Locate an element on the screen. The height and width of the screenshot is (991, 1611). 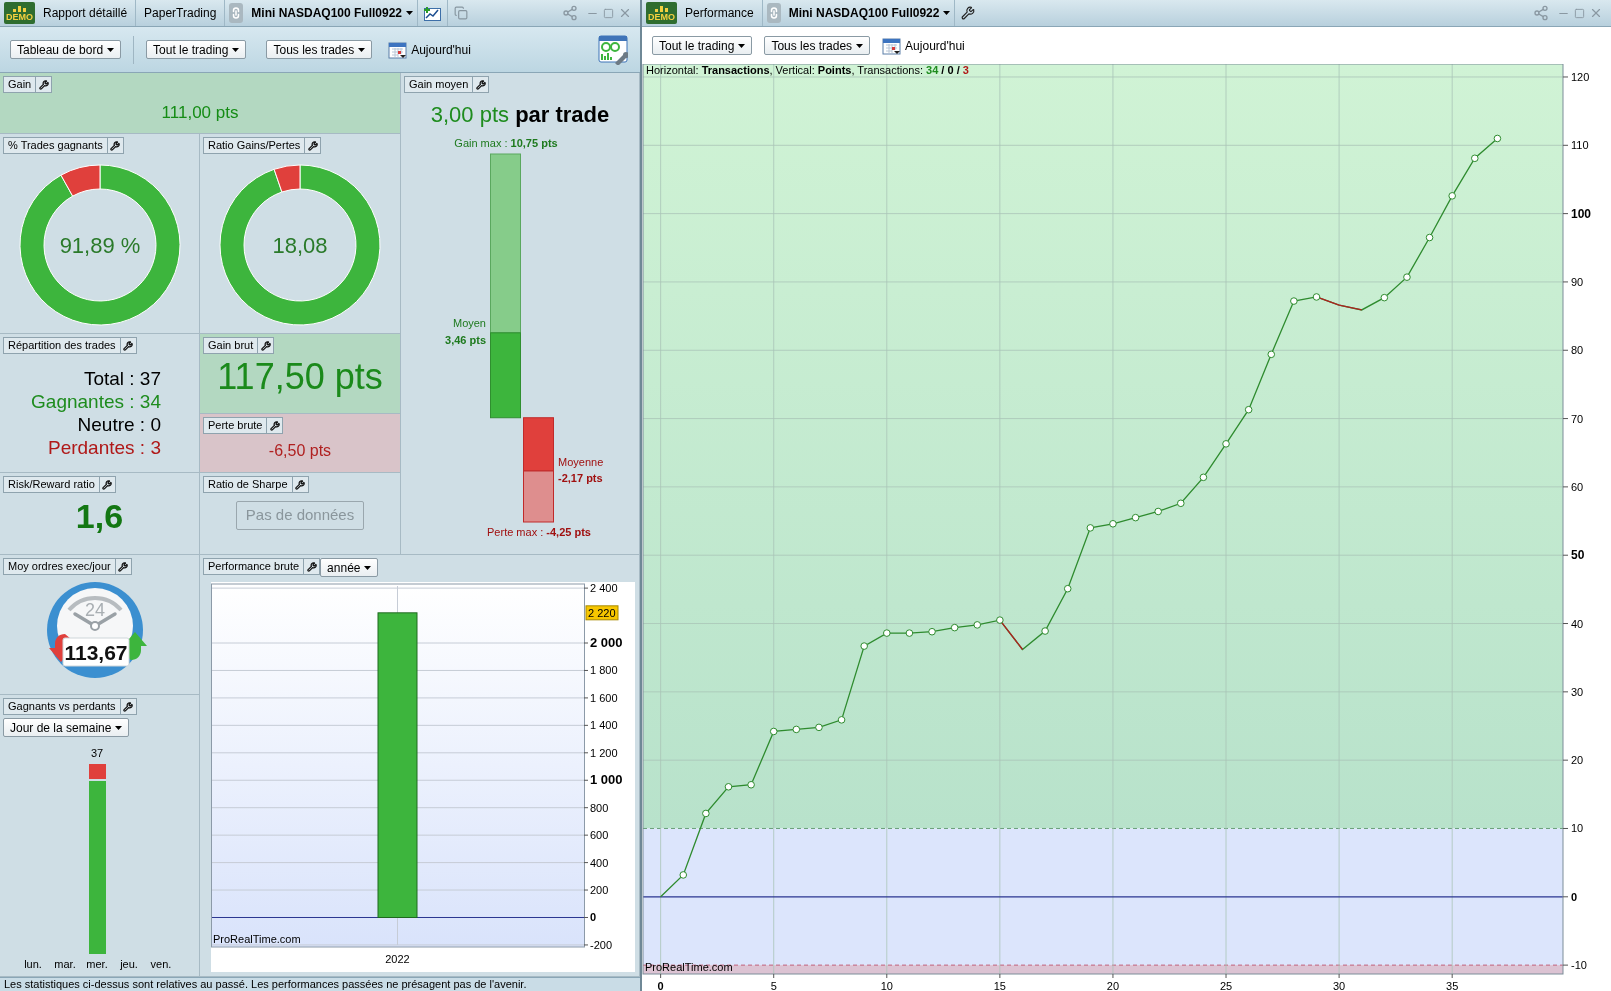
orders-per-day-value: 113,67 is located at coordinates (95, 652).